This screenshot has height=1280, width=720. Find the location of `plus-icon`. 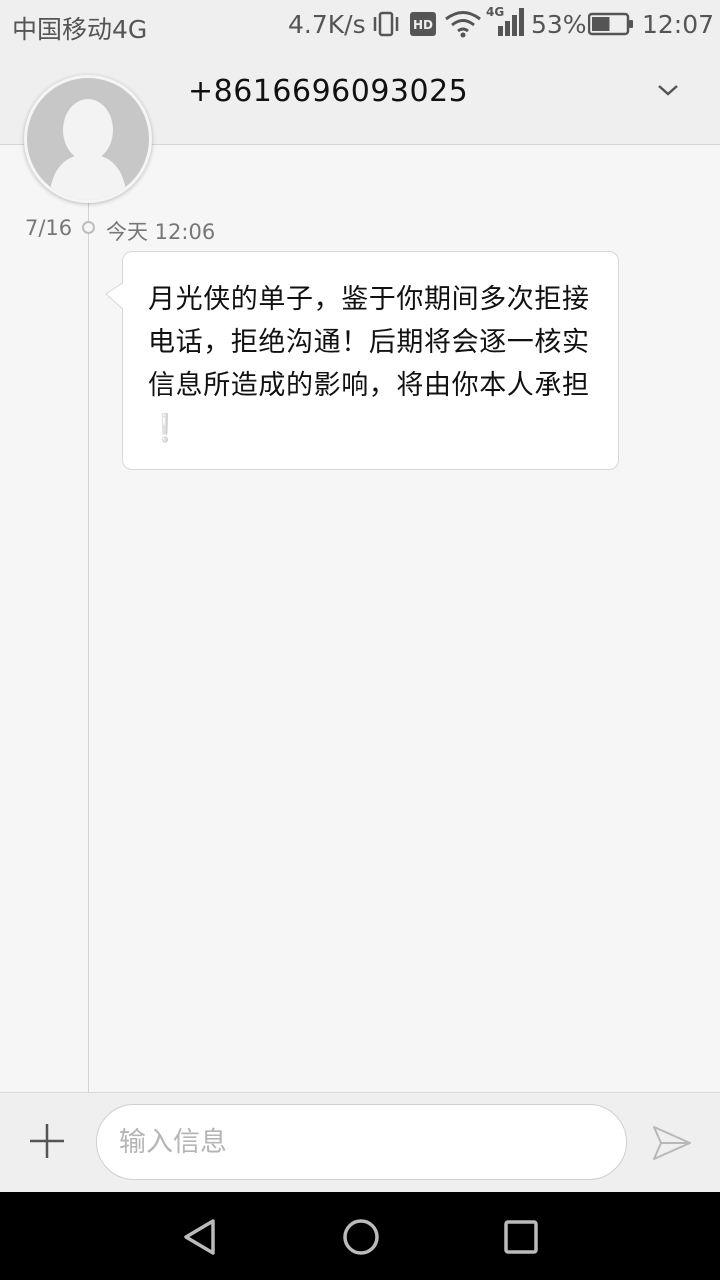

plus-icon is located at coordinates (47, 1141).